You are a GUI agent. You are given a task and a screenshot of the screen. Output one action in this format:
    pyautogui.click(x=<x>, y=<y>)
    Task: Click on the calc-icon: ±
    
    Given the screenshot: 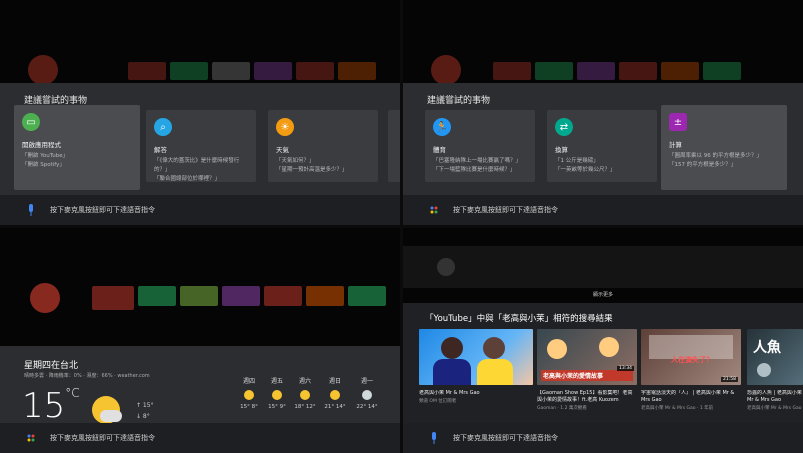 What is the action you would take?
    pyautogui.click(x=678, y=122)
    